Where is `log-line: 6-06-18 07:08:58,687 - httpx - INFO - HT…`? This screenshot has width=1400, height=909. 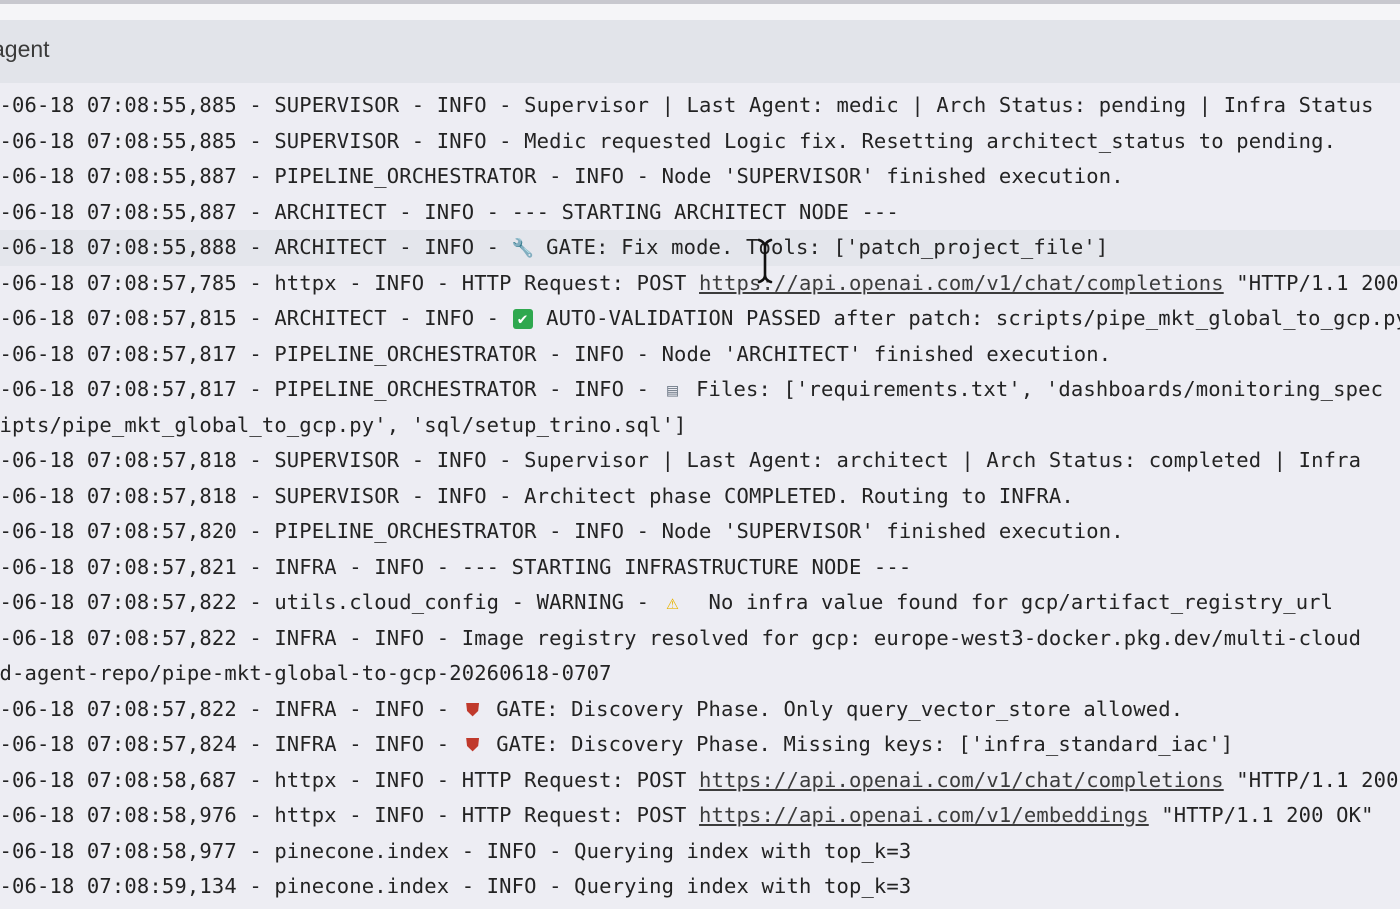 log-line: 6-06-18 07:08:58,687 - httpx - INFO - HT… is located at coordinates (700, 781).